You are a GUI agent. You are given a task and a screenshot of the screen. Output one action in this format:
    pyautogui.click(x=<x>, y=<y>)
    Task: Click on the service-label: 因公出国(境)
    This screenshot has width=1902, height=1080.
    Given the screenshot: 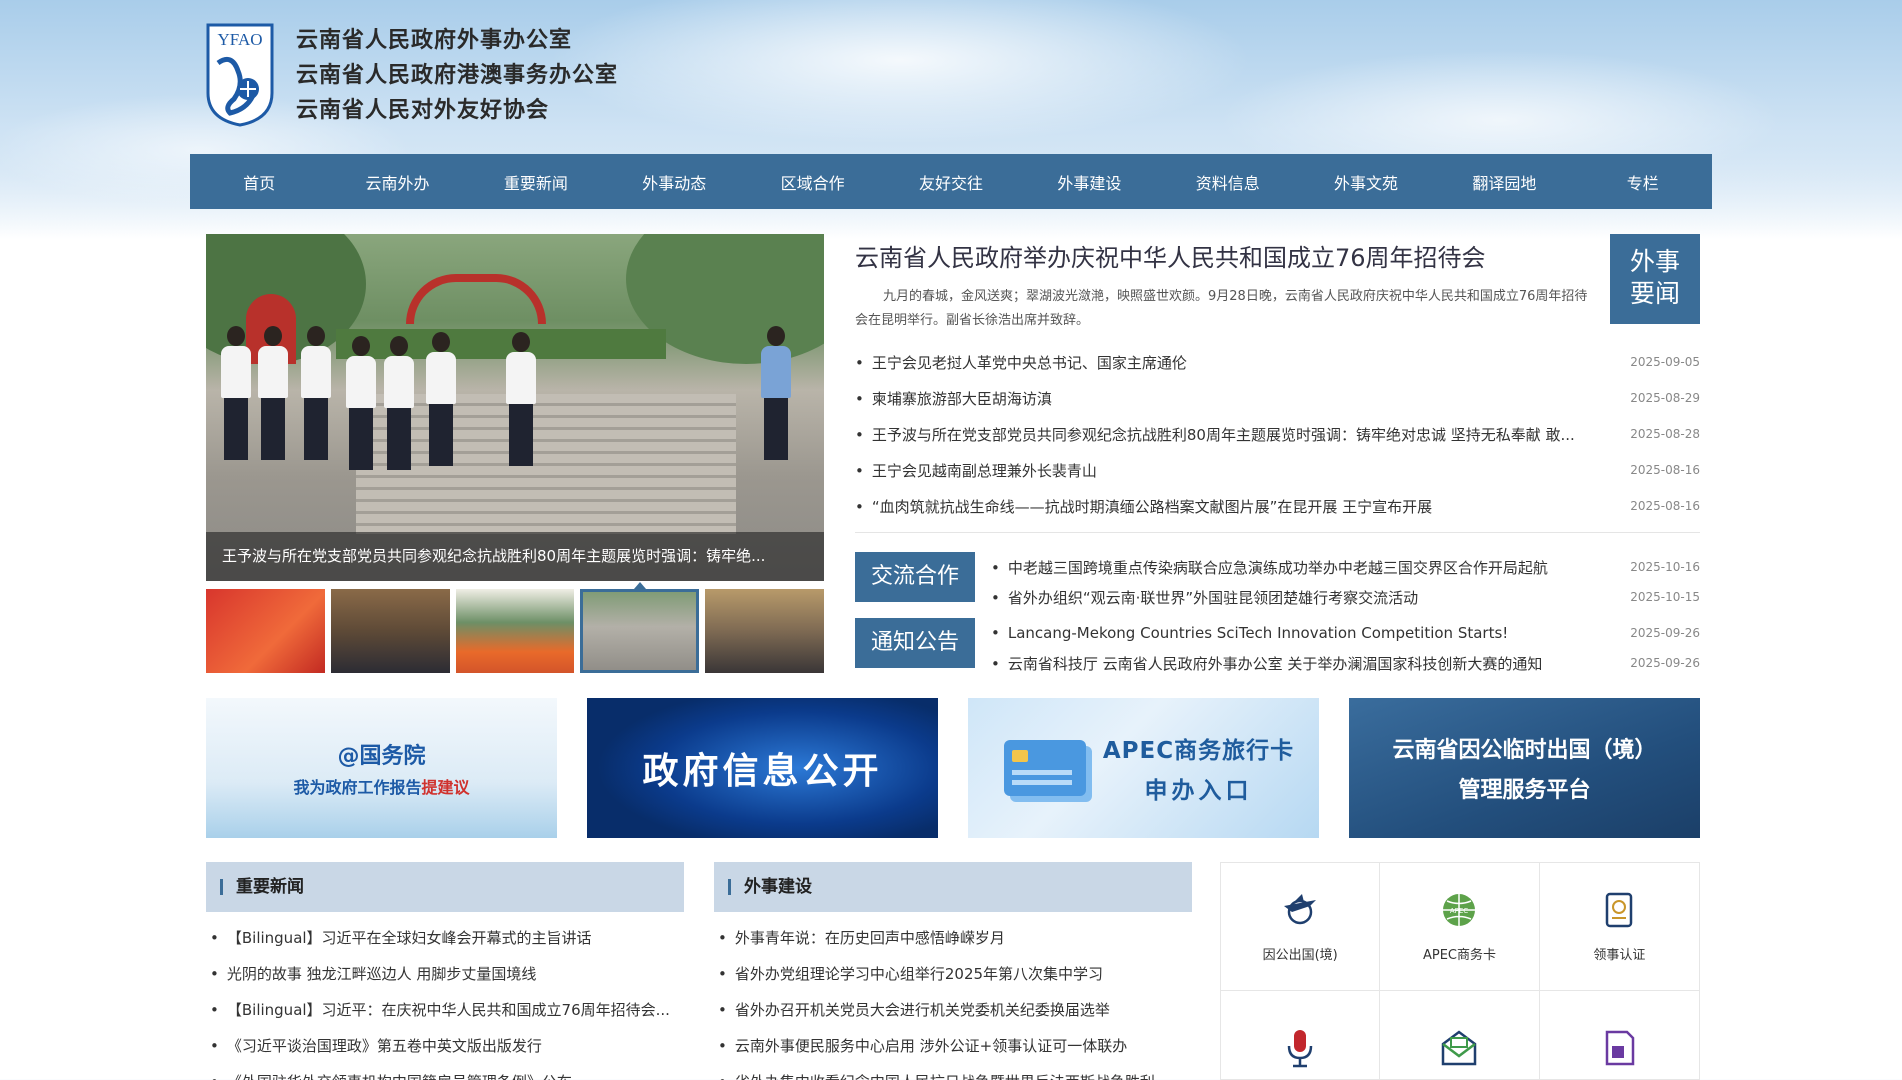 What is the action you would take?
    pyautogui.click(x=1300, y=955)
    